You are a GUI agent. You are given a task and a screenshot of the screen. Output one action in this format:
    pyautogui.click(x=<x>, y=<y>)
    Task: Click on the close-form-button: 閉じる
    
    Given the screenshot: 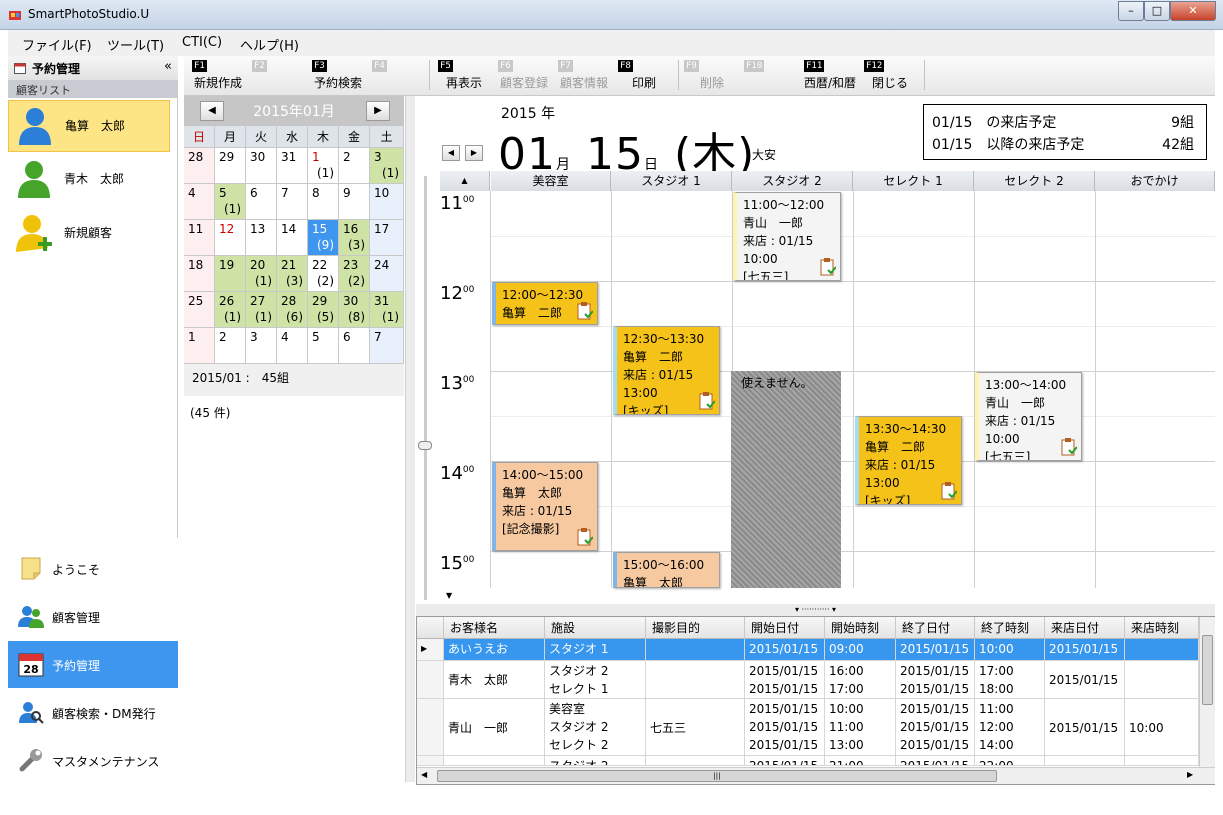 What is the action you would take?
    pyautogui.click(x=890, y=82)
    